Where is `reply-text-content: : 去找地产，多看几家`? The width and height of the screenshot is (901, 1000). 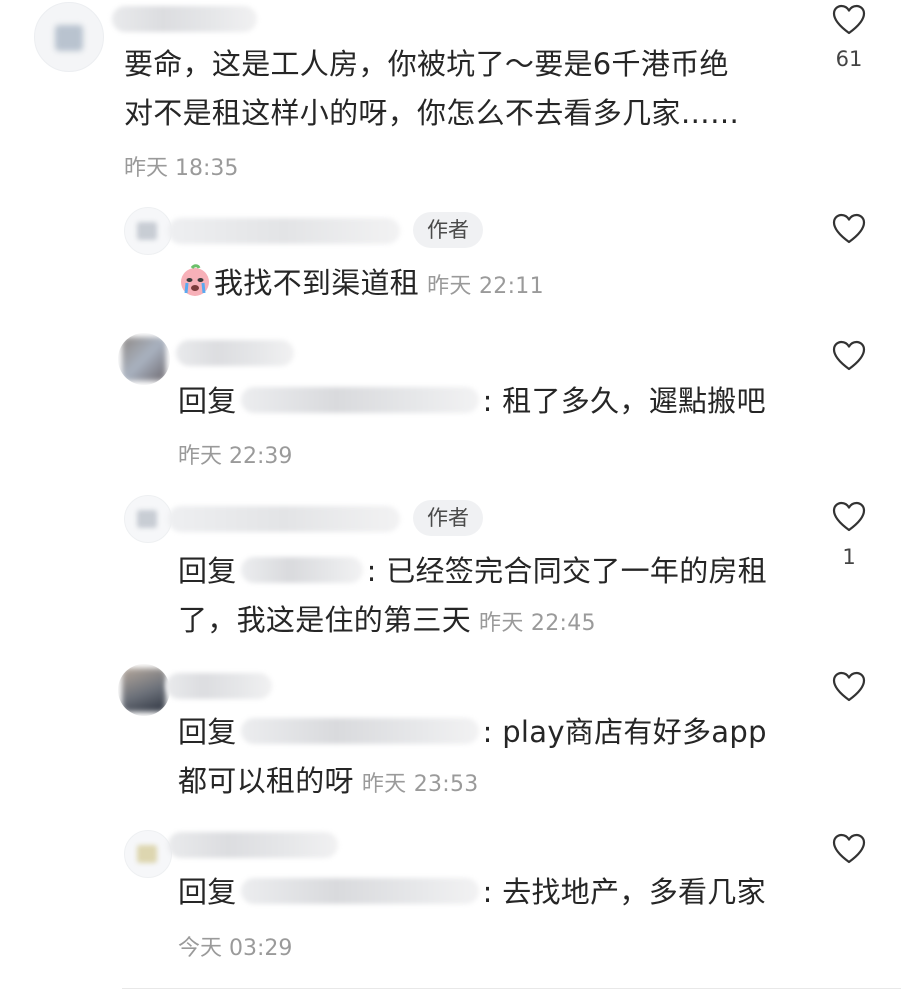
reply-text-content: : 去找地产，多看几家 is located at coordinates (624, 892).